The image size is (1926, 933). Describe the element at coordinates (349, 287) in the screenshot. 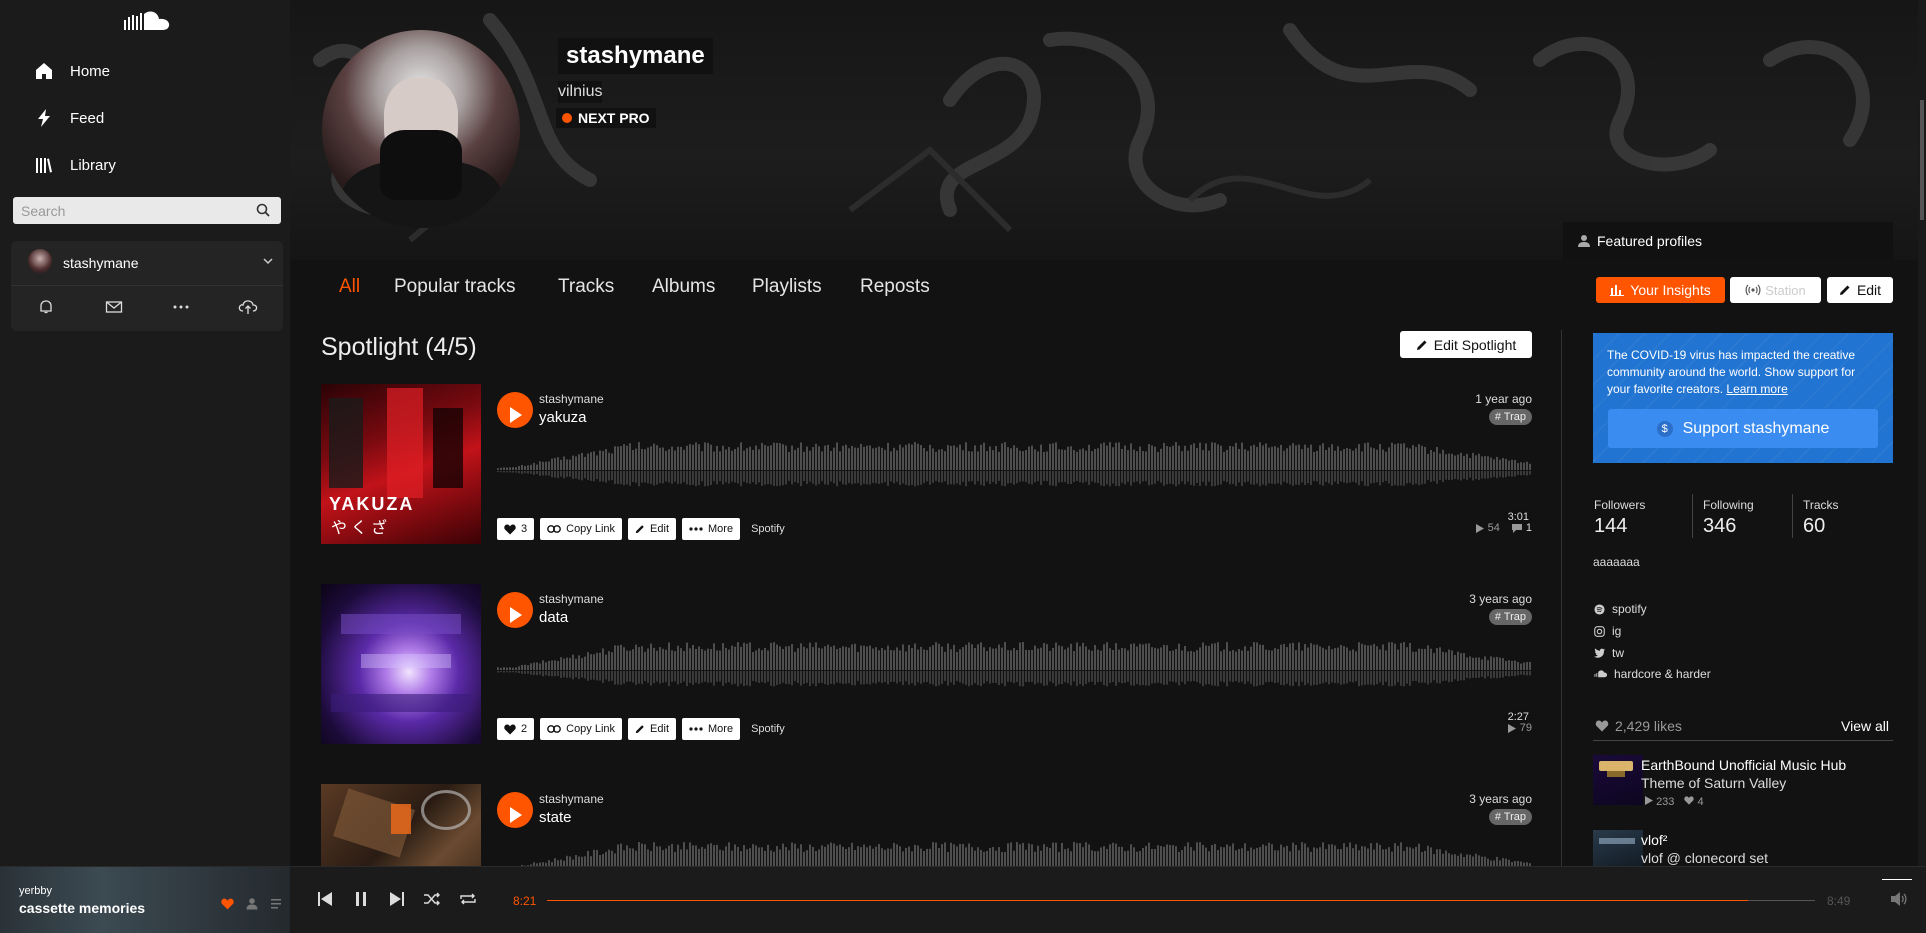

I see `tab-all: All` at that location.